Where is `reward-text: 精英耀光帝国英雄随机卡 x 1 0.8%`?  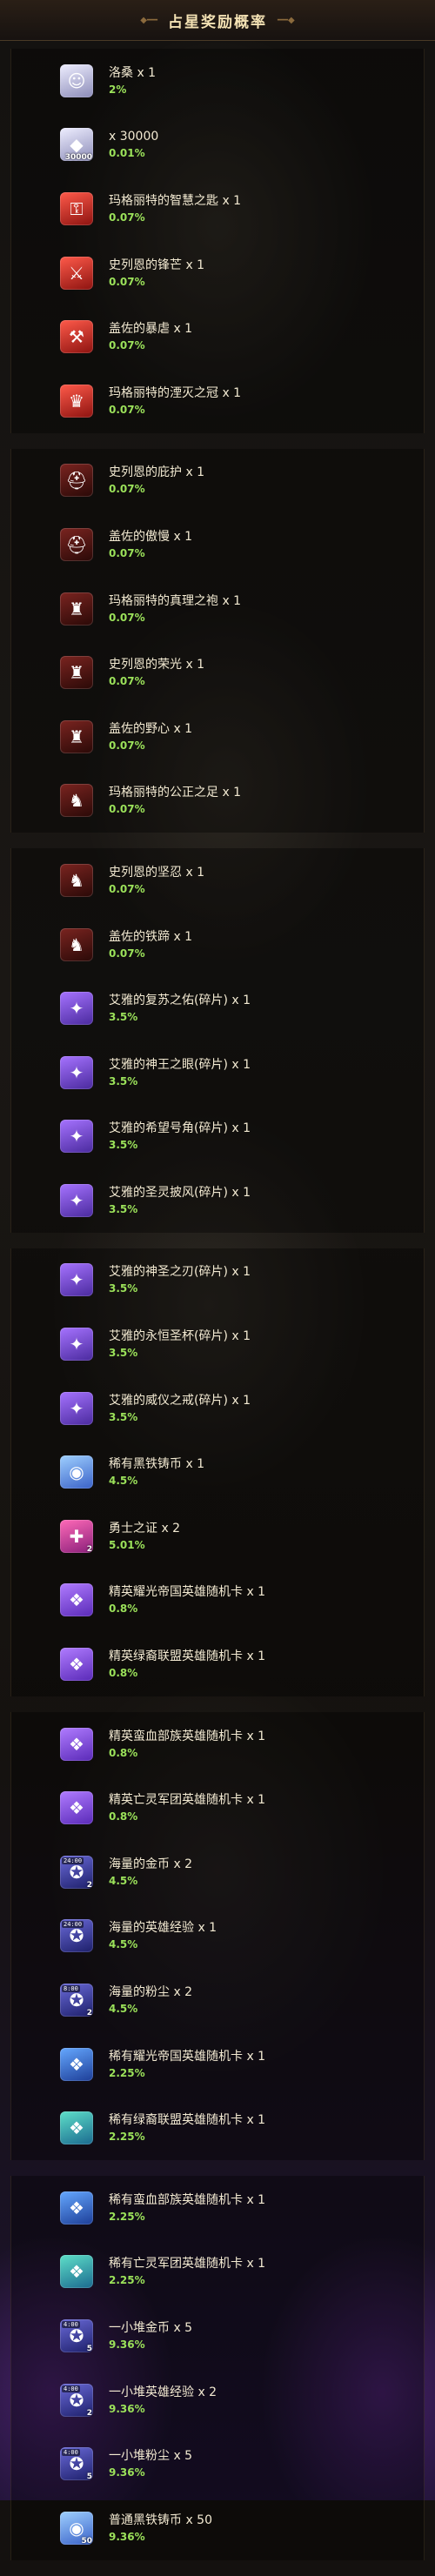 reward-text: 精英耀光帝国英雄随机卡 x 1 0.8% is located at coordinates (187, 1599).